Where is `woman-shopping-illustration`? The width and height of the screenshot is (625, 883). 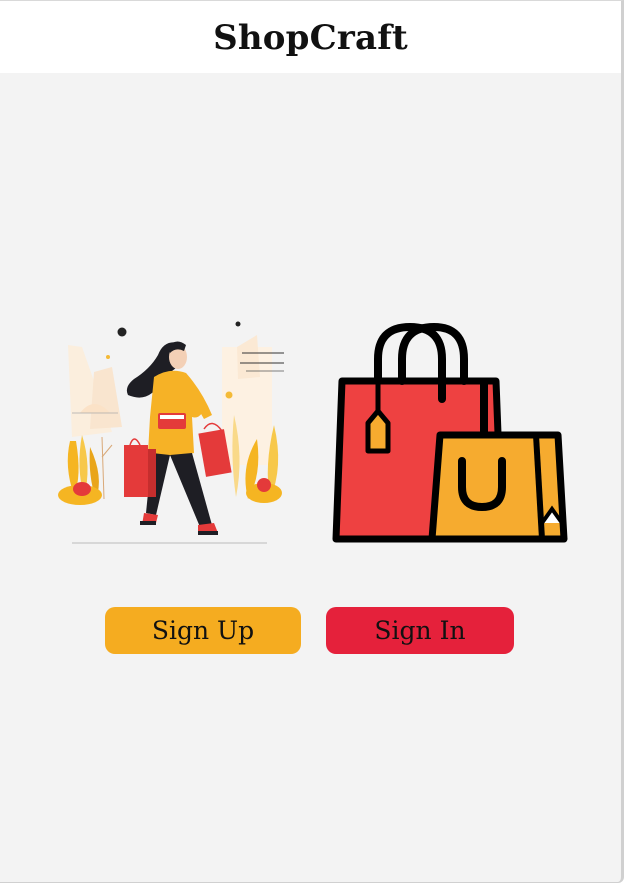
woman-shopping-illustration is located at coordinates (171, 432).